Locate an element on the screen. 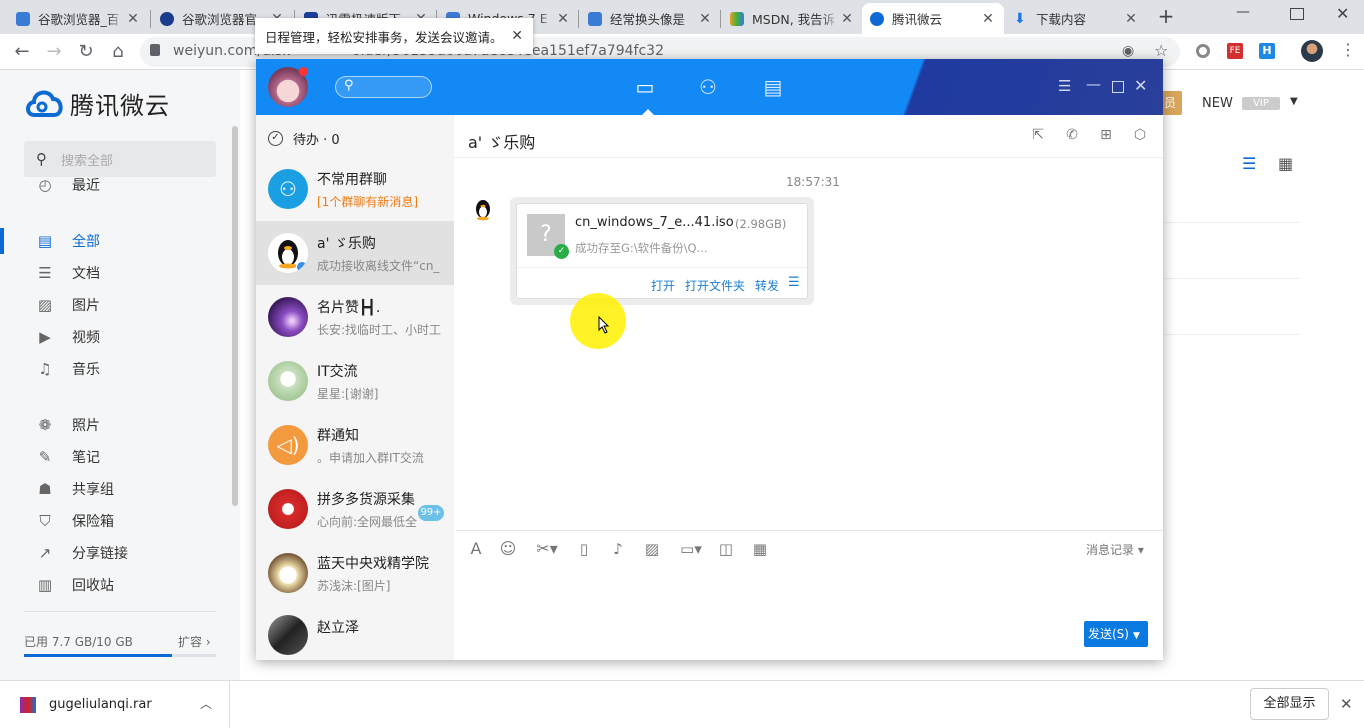 This screenshot has width=1364, height=728. tab-4: 经常换头像是 ✕ is located at coordinates (650, 18).